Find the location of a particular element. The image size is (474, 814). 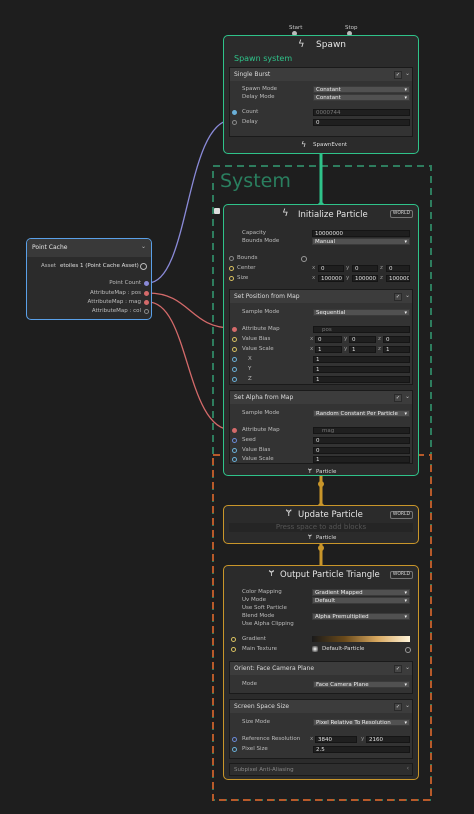

center-x-field: 0 is located at coordinates (331, 268).